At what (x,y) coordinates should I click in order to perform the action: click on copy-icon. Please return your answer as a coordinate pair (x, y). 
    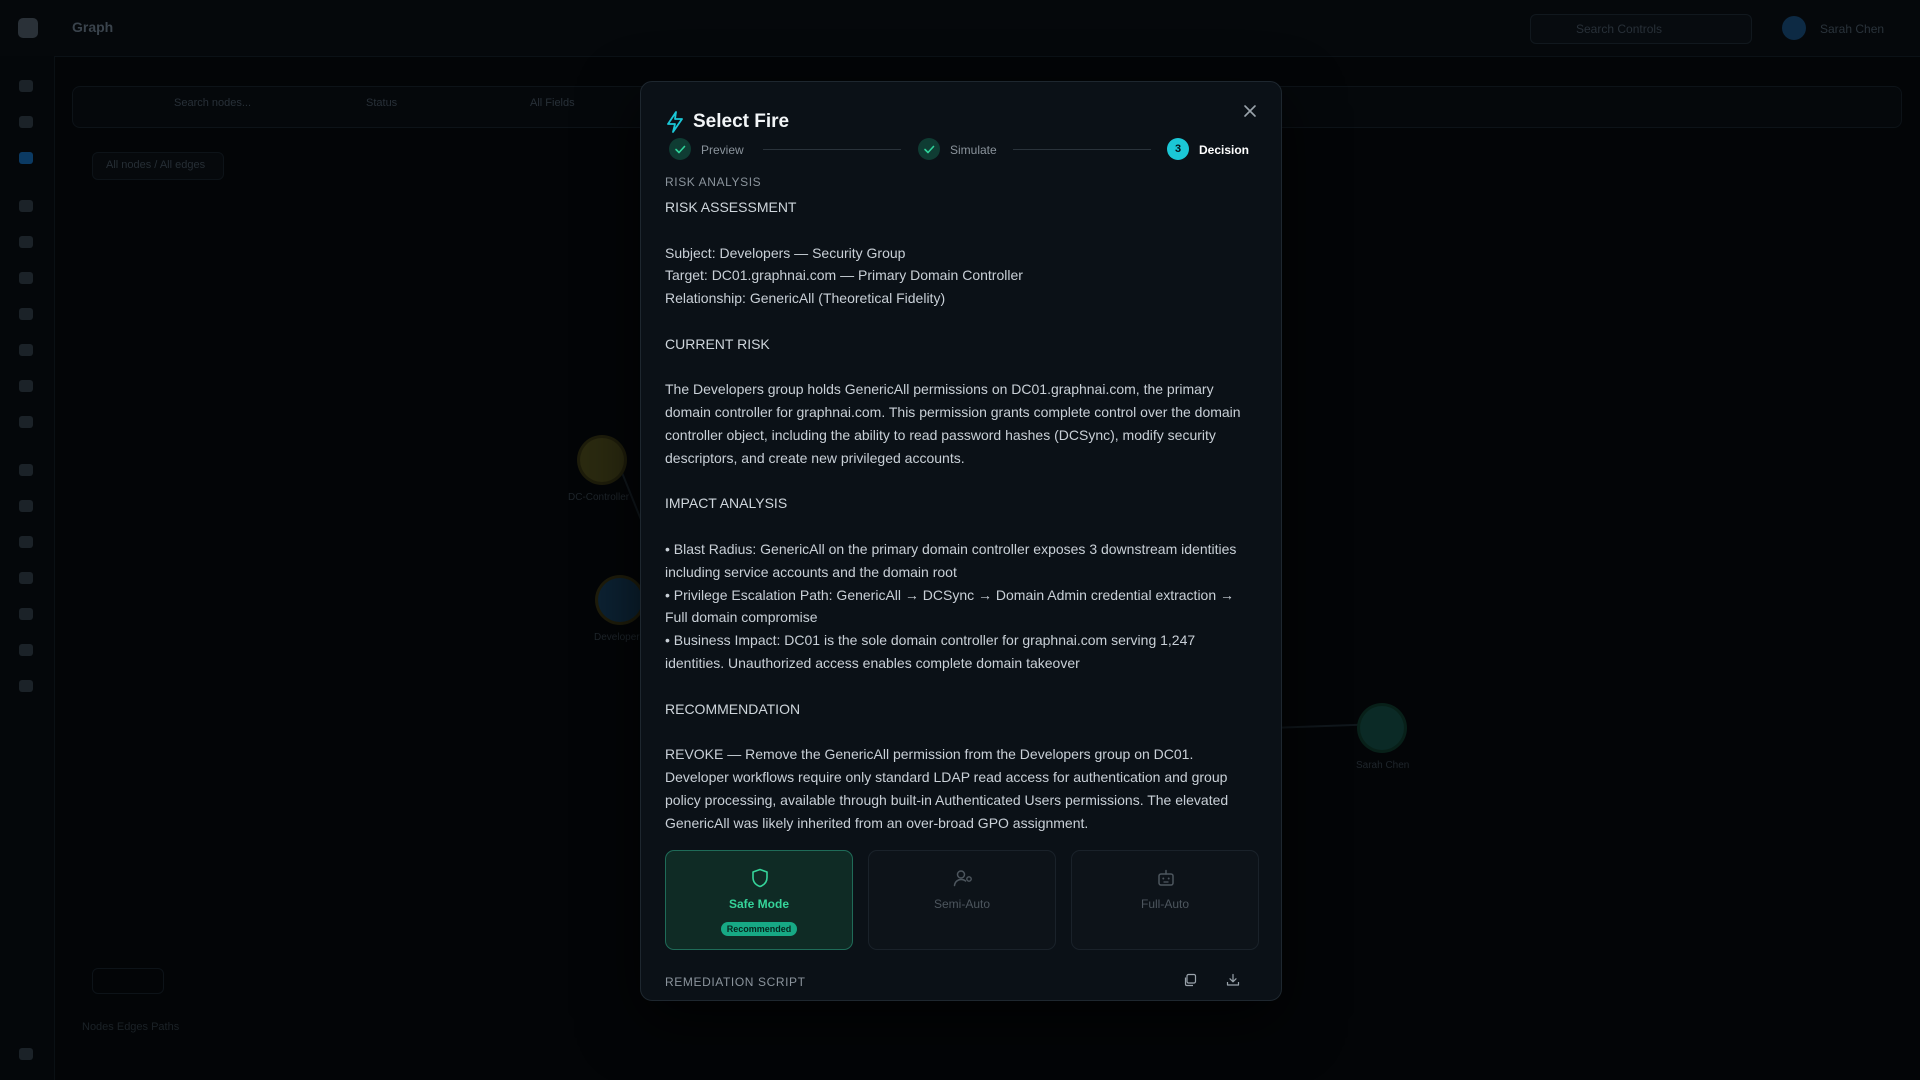
    Looking at the image, I should click on (1190, 980).